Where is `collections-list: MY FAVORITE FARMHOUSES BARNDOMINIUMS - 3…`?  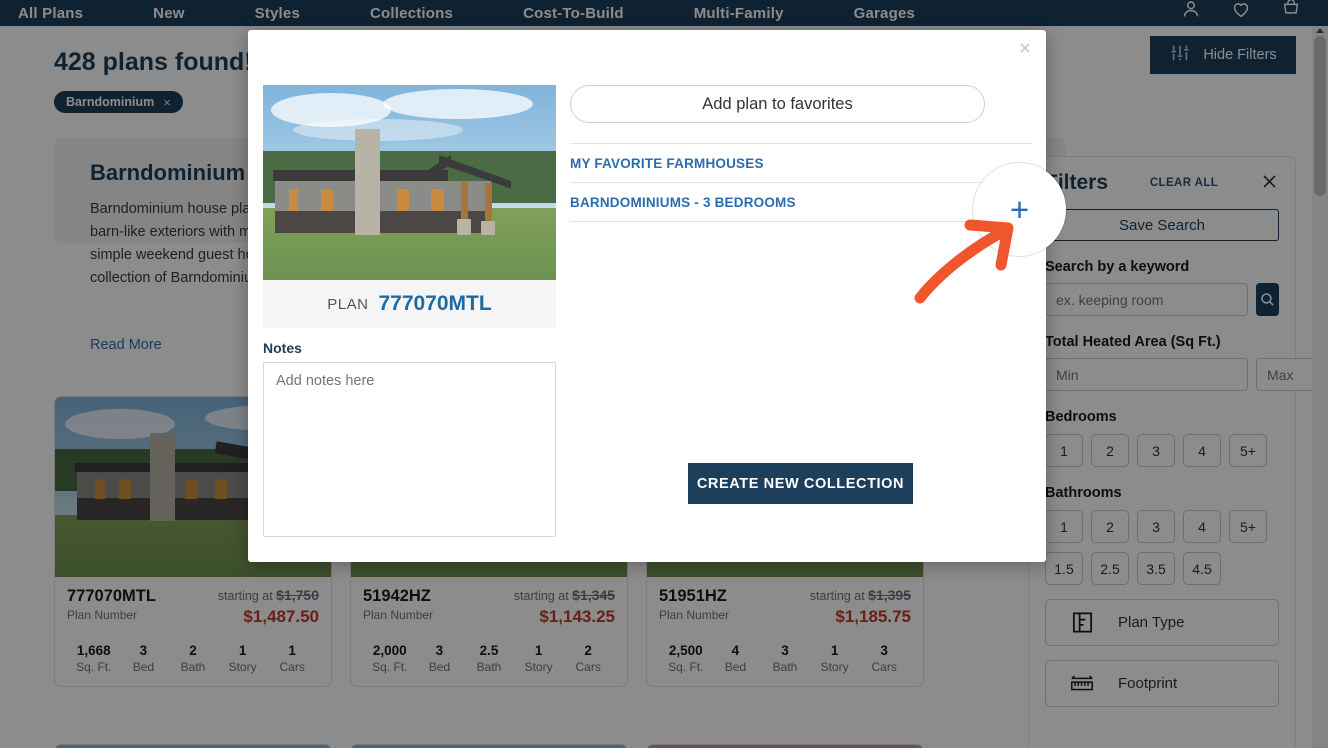 collections-list: MY FAVORITE FARMHOUSES BARNDOMINIUMS - 3… is located at coordinates (801, 182).